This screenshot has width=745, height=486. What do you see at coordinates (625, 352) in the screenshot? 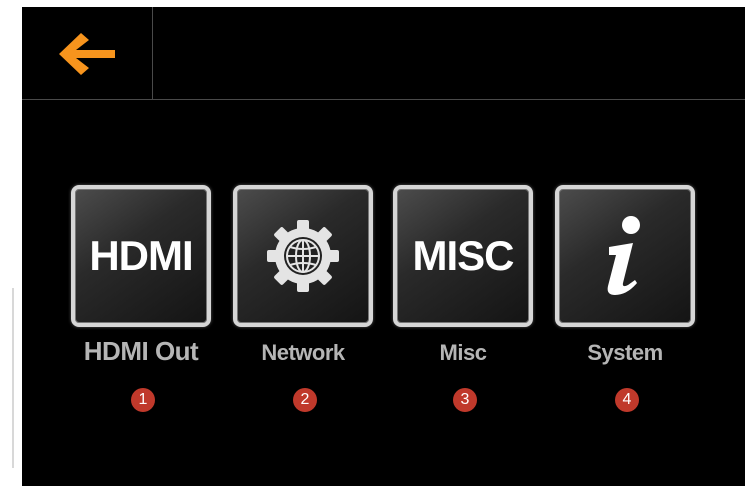
I see `menu-item-label: System` at bounding box center [625, 352].